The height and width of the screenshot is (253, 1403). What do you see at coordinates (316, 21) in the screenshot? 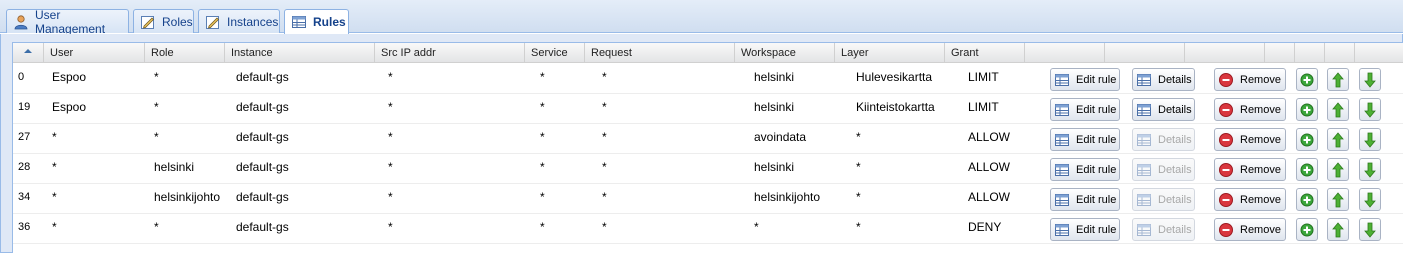
I see `tab-rules: Rules` at bounding box center [316, 21].